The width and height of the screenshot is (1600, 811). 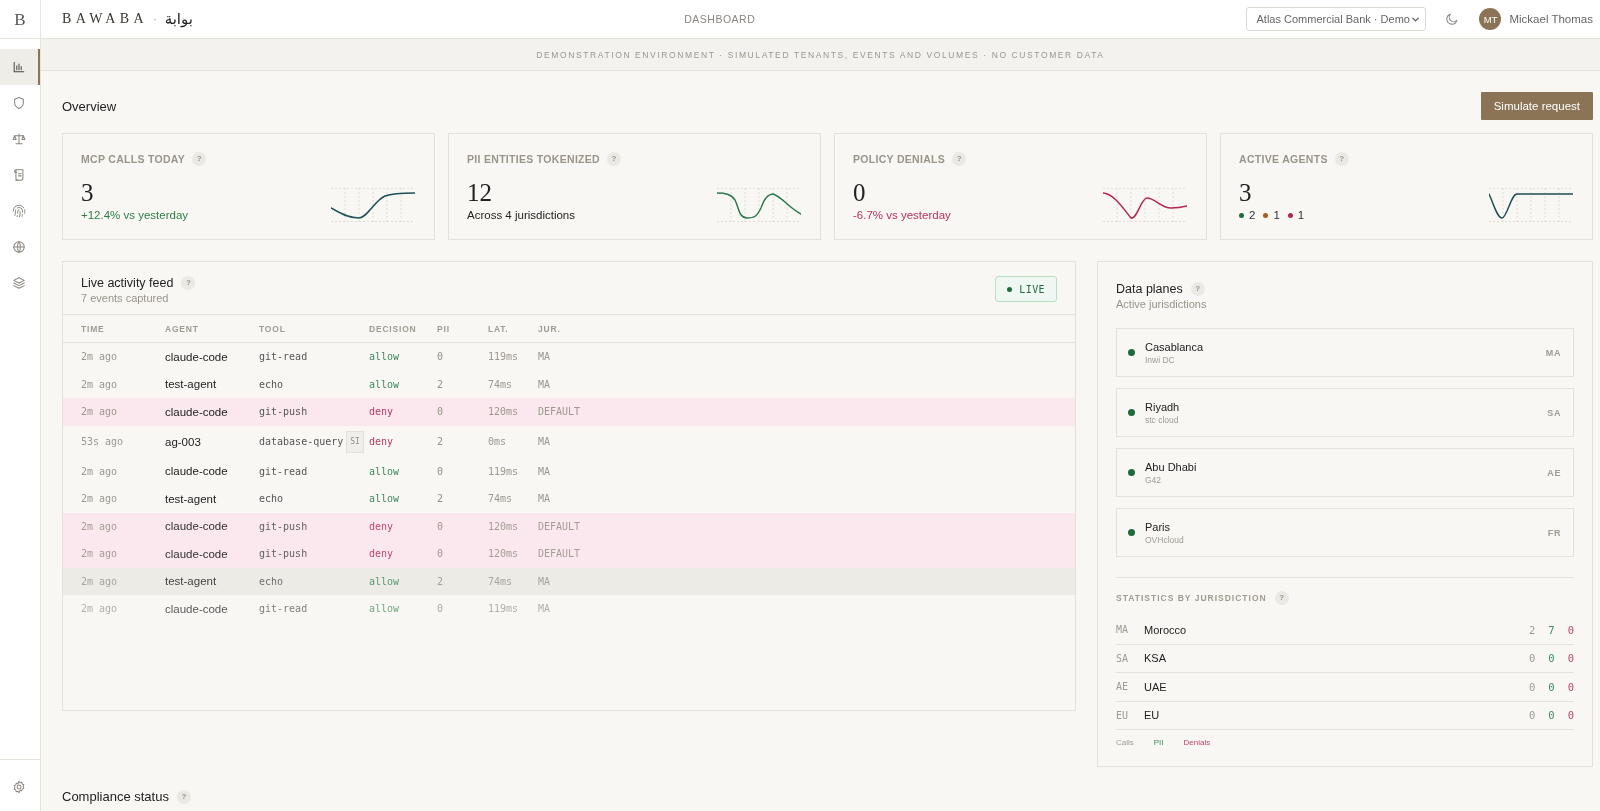 What do you see at coordinates (1197, 742) in the screenshot?
I see `legend-label: Denials` at bounding box center [1197, 742].